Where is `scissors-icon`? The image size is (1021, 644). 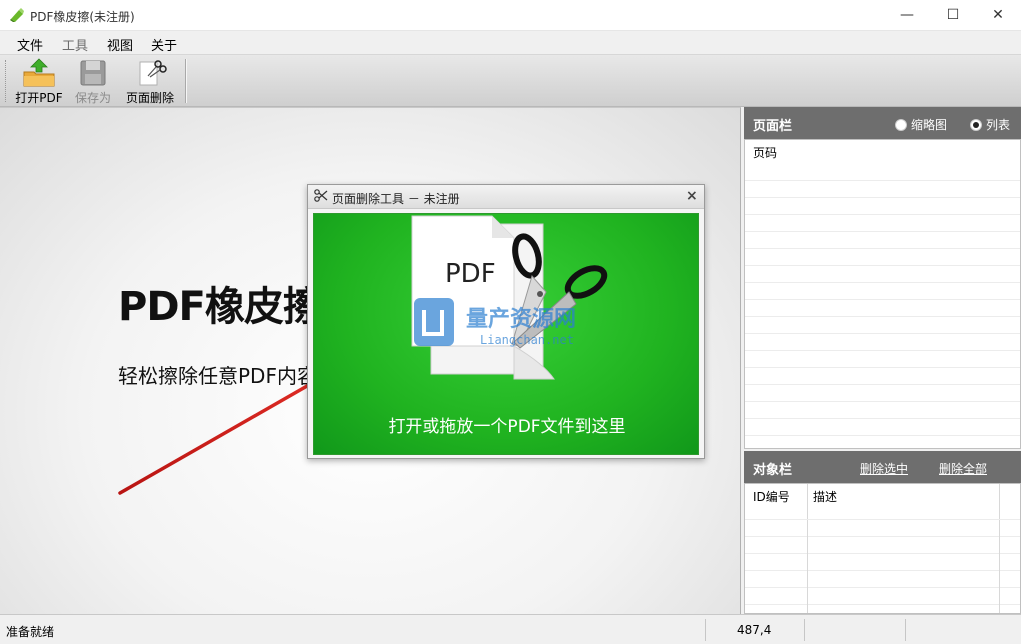 scissors-icon is located at coordinates (321, 195).